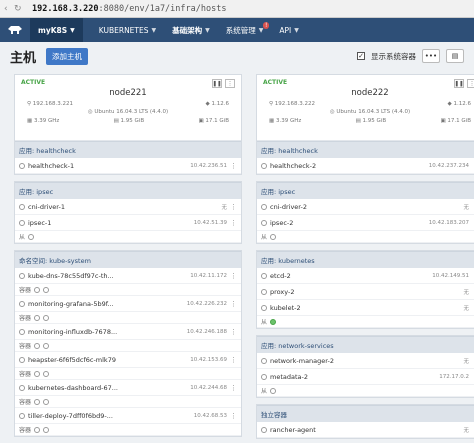 This screenshot has width=474, height=443. I want to click on show-system-checkbox: ✓, so click(361, 56).